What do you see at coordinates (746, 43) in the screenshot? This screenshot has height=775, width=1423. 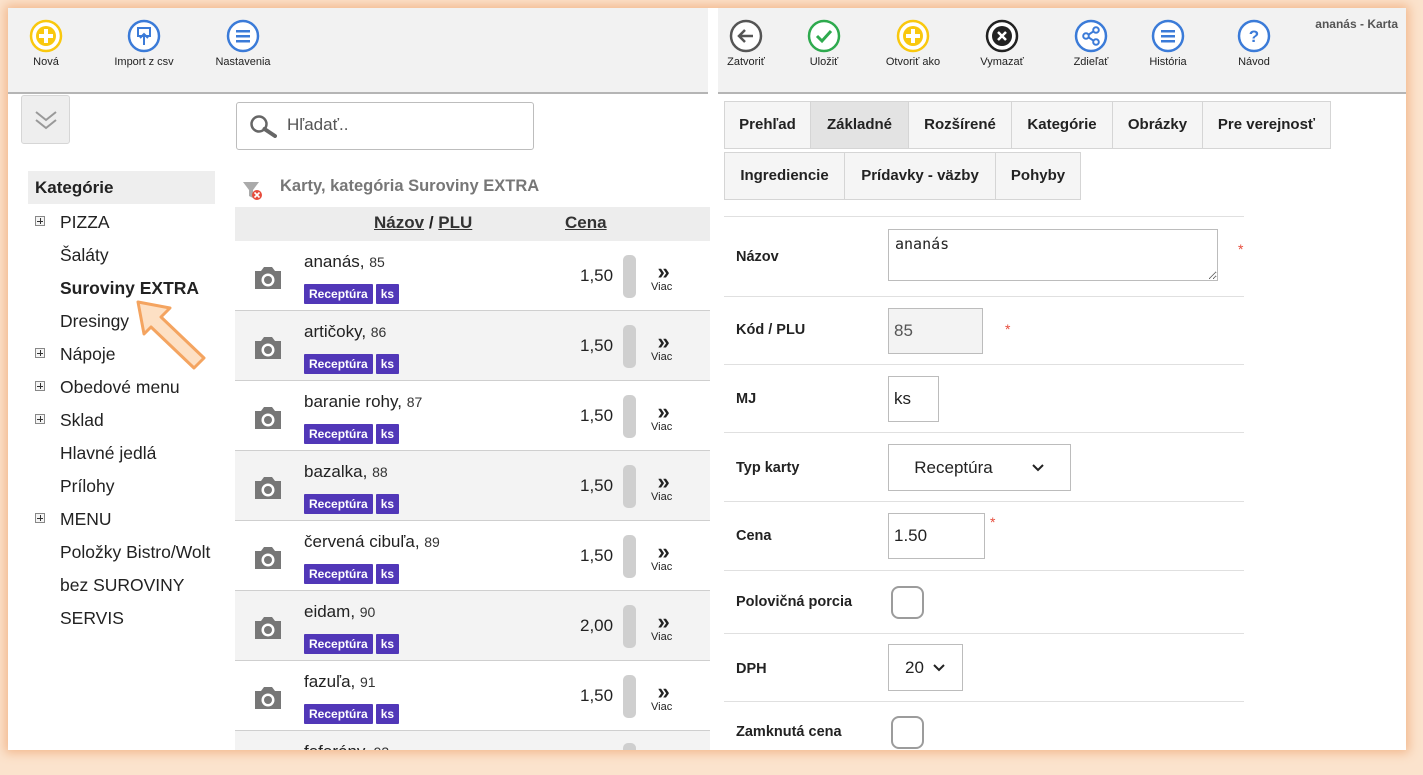 I see `close-button: Zatvoriť` at bounding box center [746, 43].